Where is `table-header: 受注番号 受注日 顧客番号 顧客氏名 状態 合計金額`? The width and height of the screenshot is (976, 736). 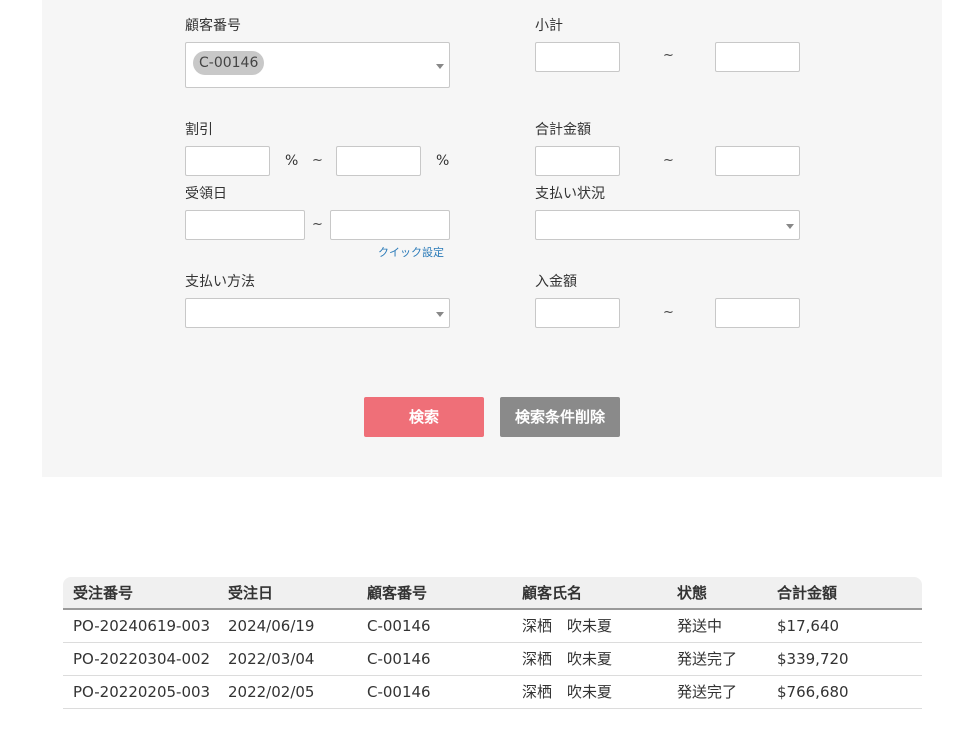 table-header: 受注番号 受注日 顧客番号 顧客氏名 状態 合計金額 is located at coordinates (492, 593).